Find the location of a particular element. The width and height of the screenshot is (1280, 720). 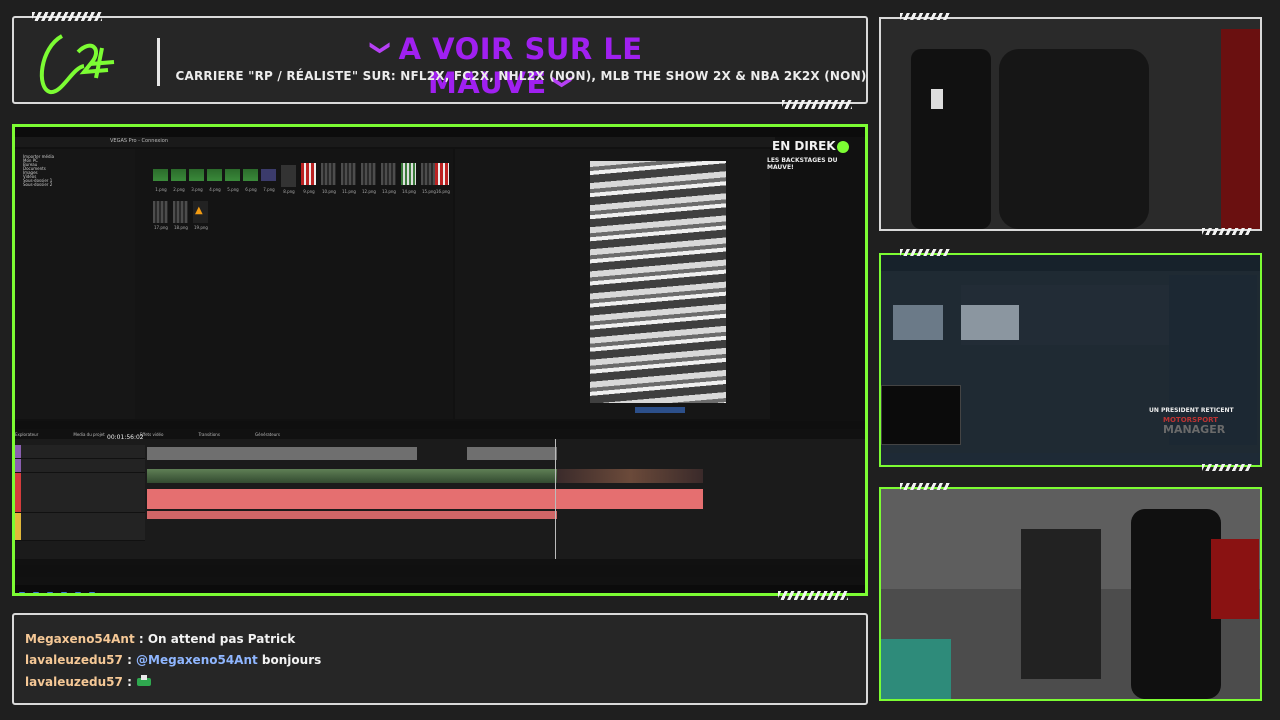

game-capture: UN PRESIDENT RETICENT MOTORSPORT MANAGER is located at coordinates (1070, 360).